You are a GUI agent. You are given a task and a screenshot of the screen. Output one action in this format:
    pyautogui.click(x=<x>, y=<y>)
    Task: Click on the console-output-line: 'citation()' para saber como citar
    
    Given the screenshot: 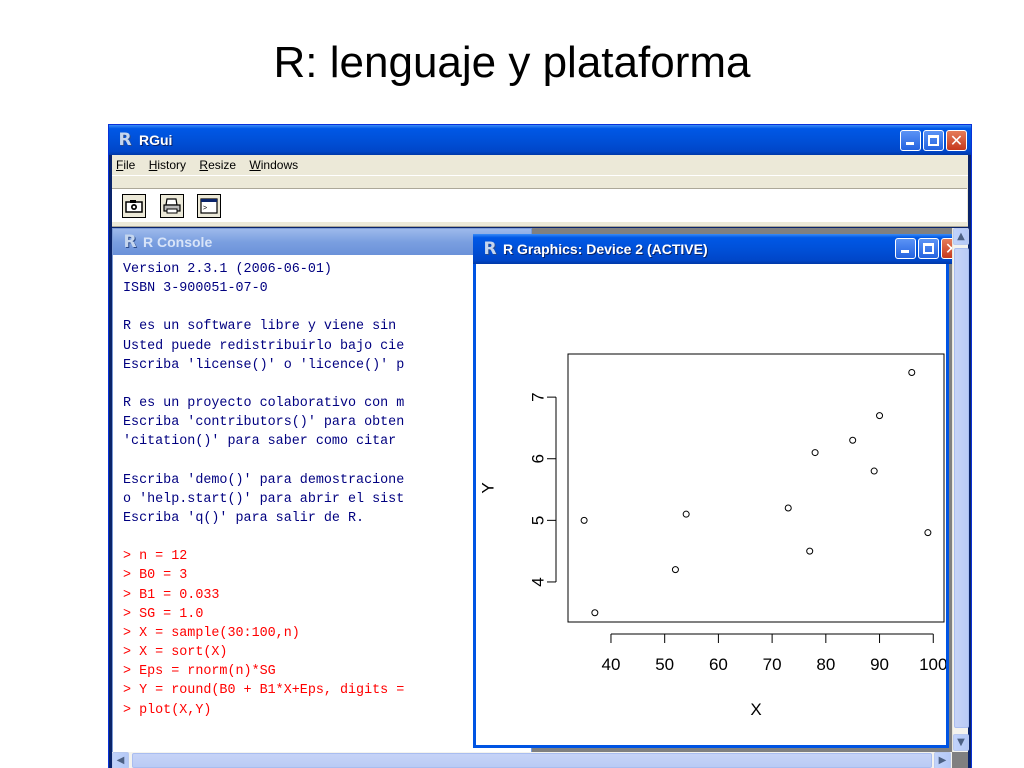 What is the action you would take?
    pyautogui.click(x=260, y=442)
    